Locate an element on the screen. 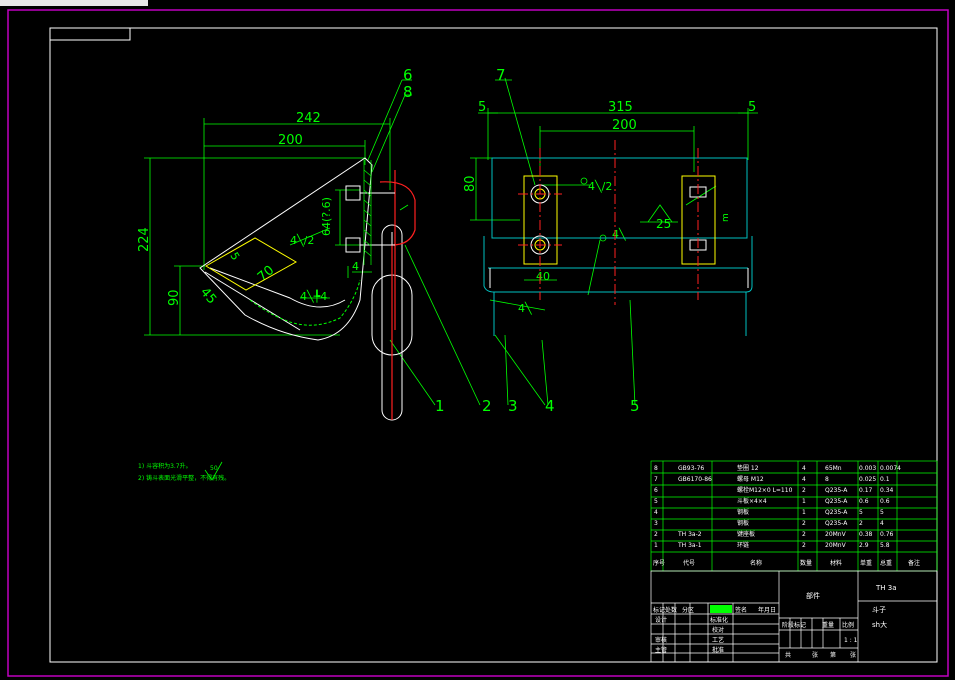  bom-cell-name: 钢板 is located at coordinates (743, 523).